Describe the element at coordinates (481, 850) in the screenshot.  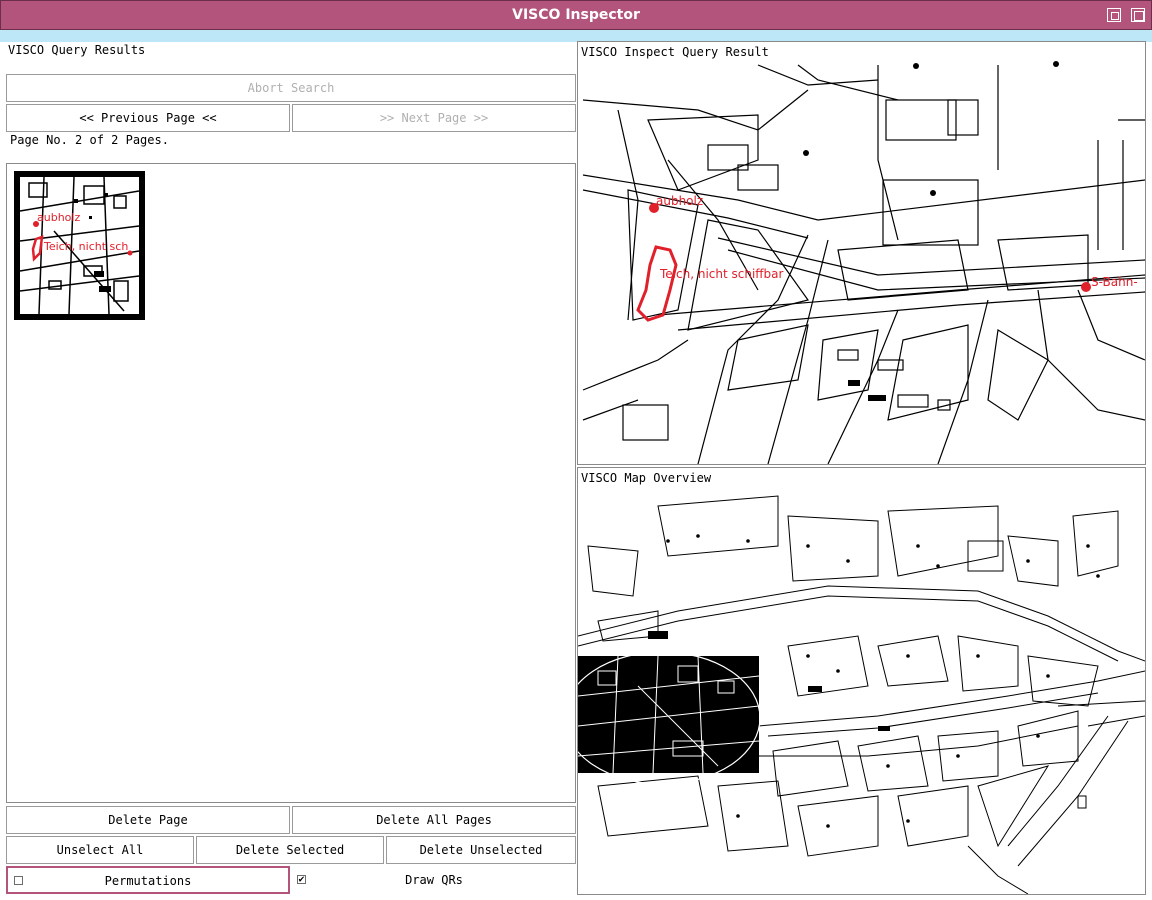
I see `delete-unselected-button: Delete Unselected` at that location.